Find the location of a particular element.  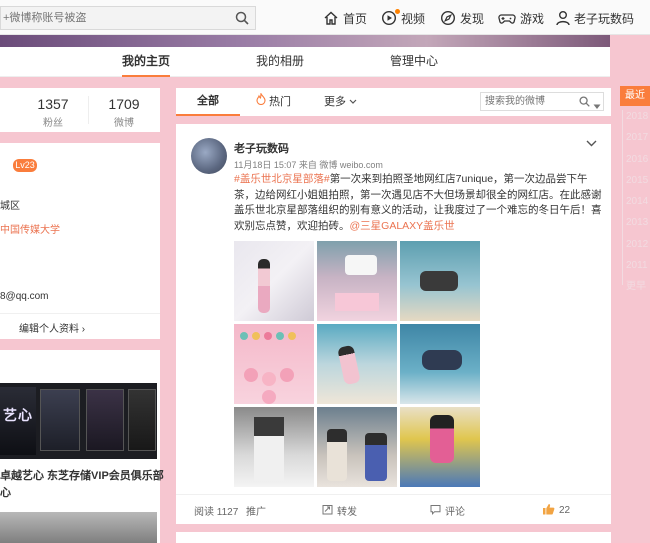

year-item: 2018 is located at coordinates (635, 116).